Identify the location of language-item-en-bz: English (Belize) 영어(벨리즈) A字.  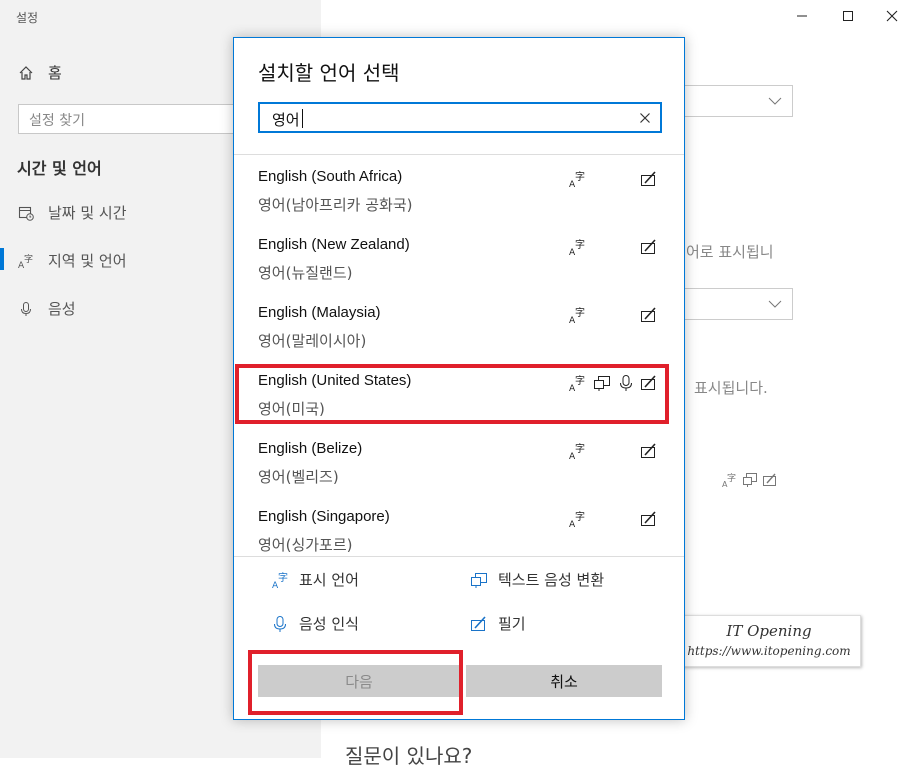
(459, 462).